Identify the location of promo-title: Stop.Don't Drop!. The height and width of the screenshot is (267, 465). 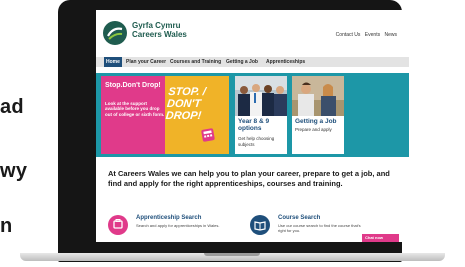
(133, 85).